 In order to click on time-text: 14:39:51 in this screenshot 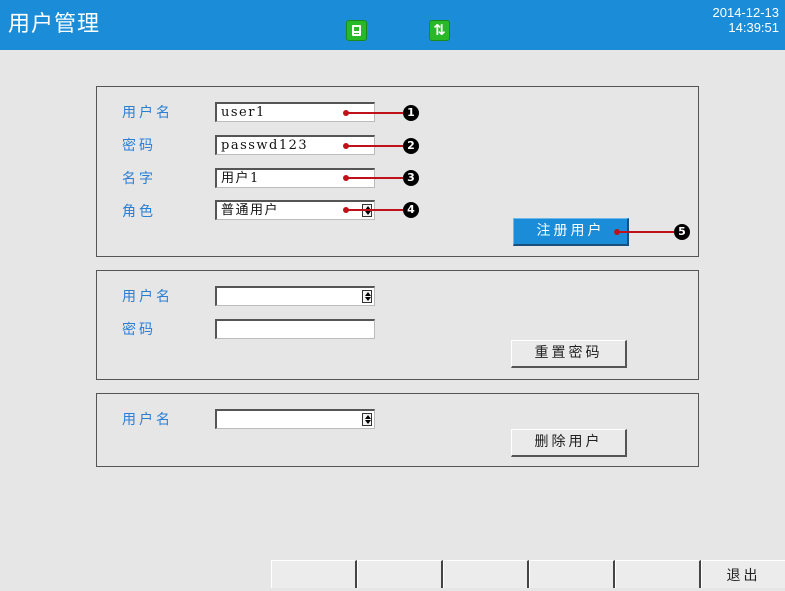, I will do `click(753, 27)`.